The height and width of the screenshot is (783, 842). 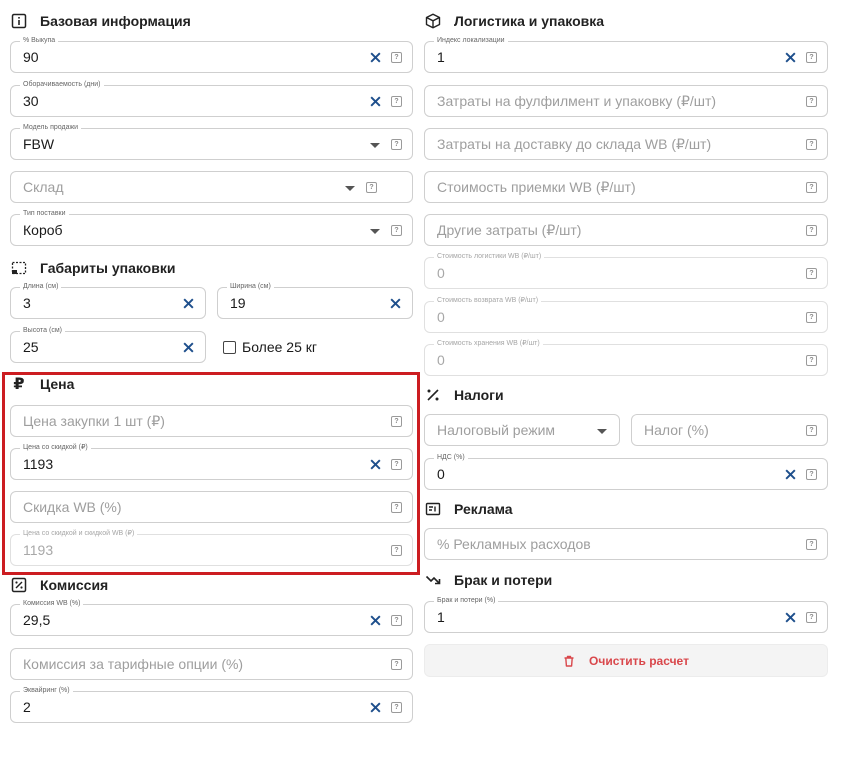 I want to click on storage-cost-field: Стоимость хранения WB (₽/шт) 0 ?, so click(x=626, y=357).